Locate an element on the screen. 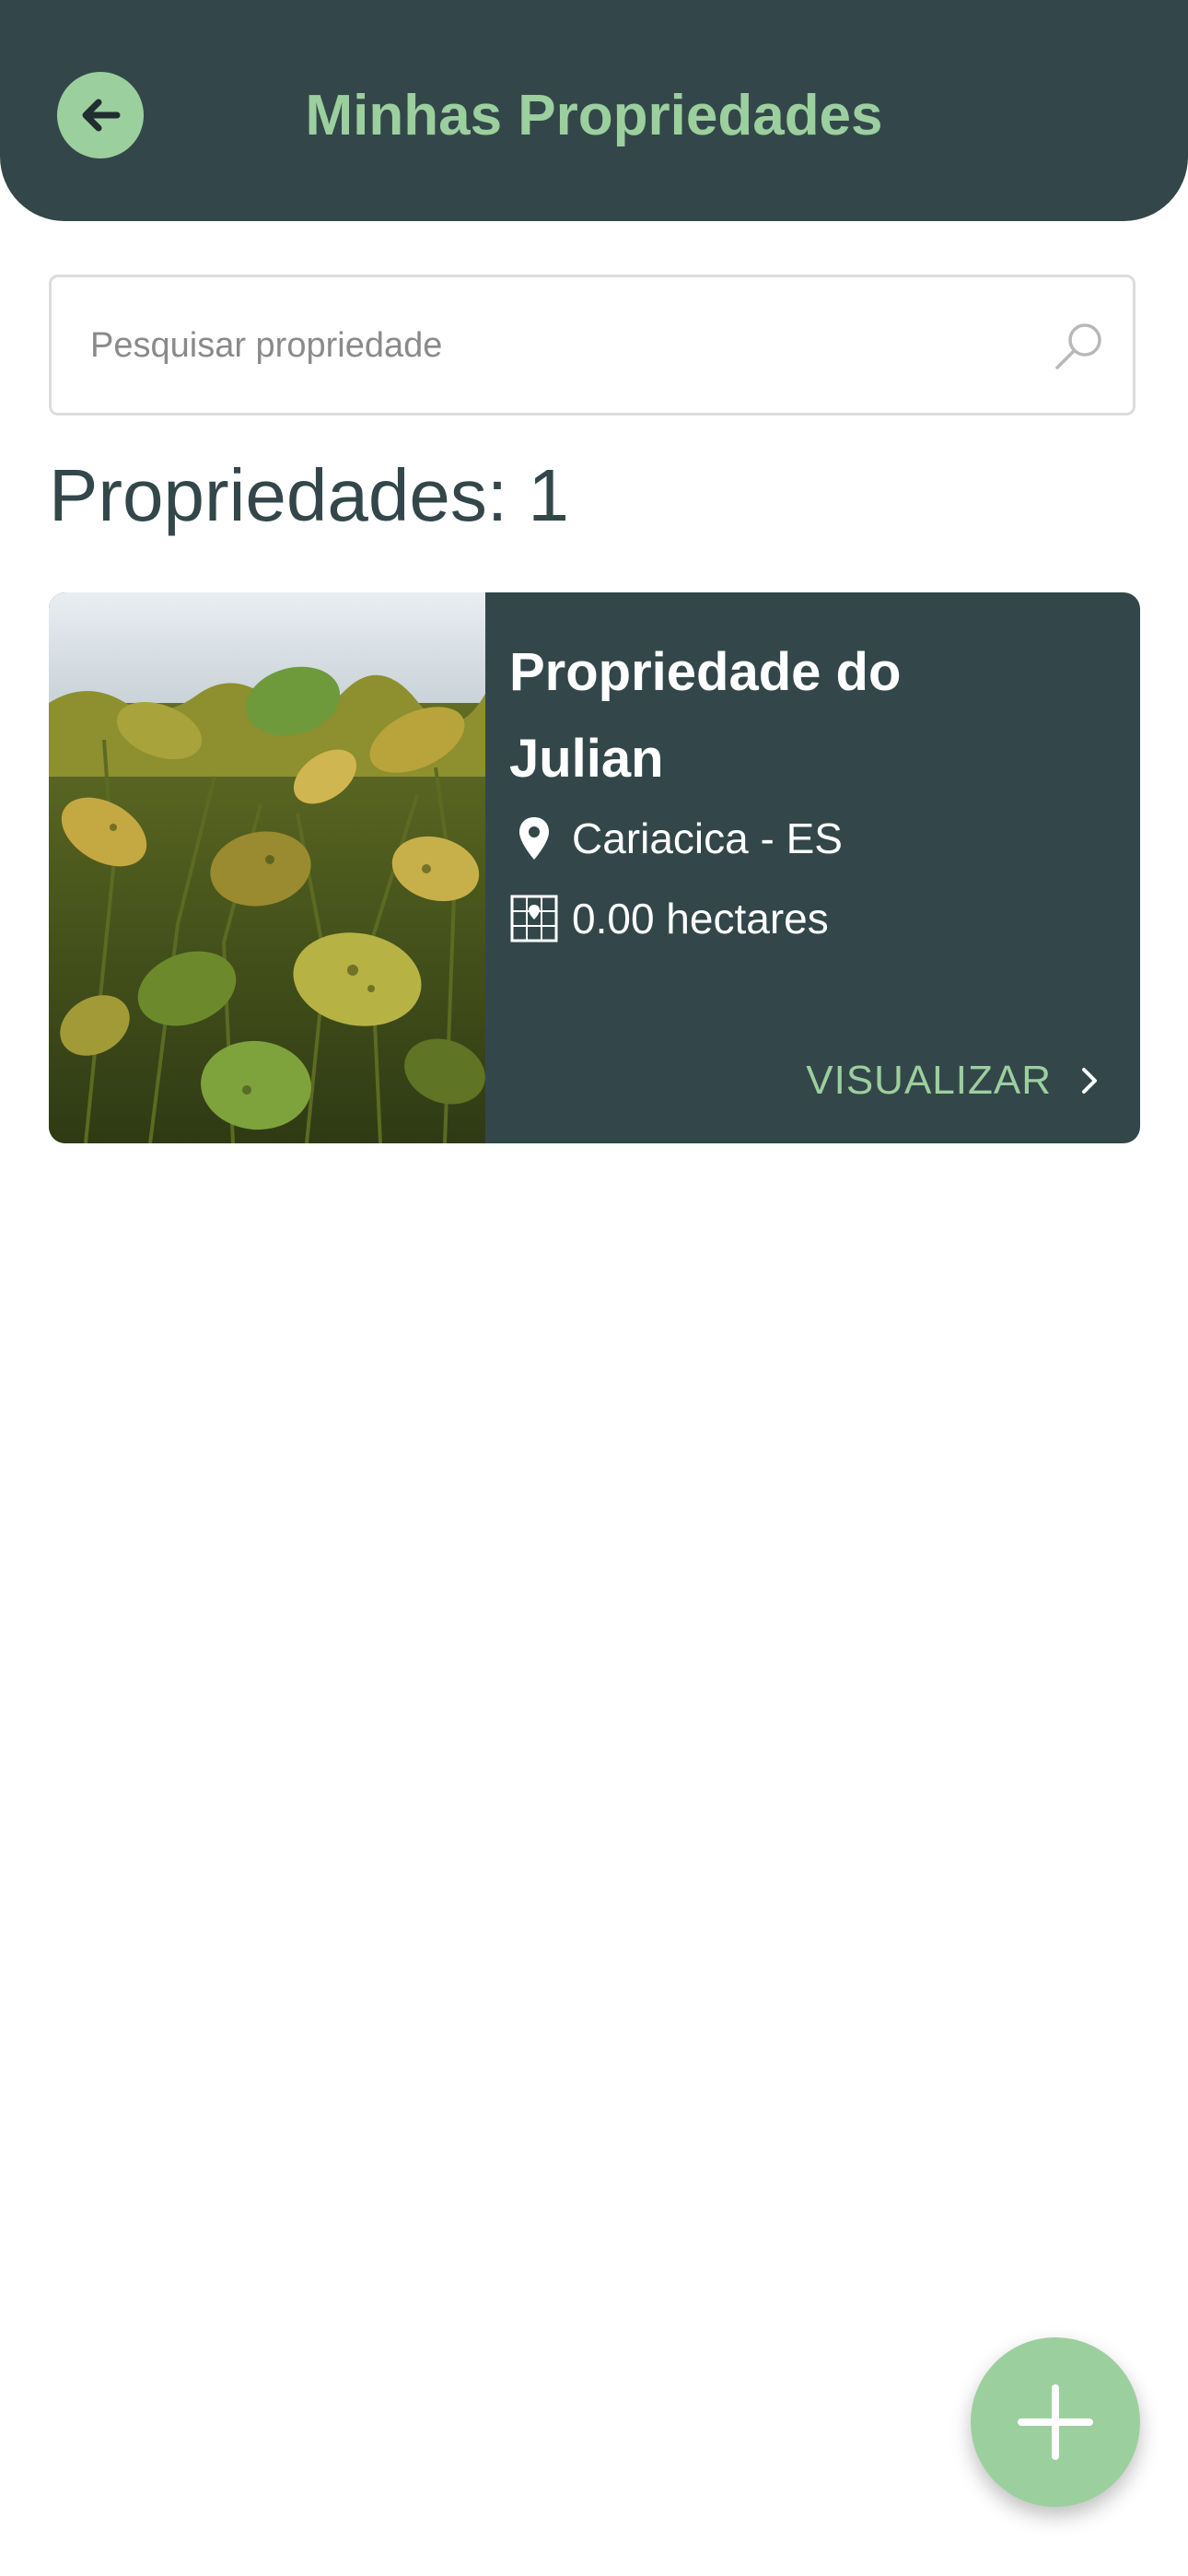 This screenshot has height=2576, width=1188. search-icon is located at coordinates (1079, 345).